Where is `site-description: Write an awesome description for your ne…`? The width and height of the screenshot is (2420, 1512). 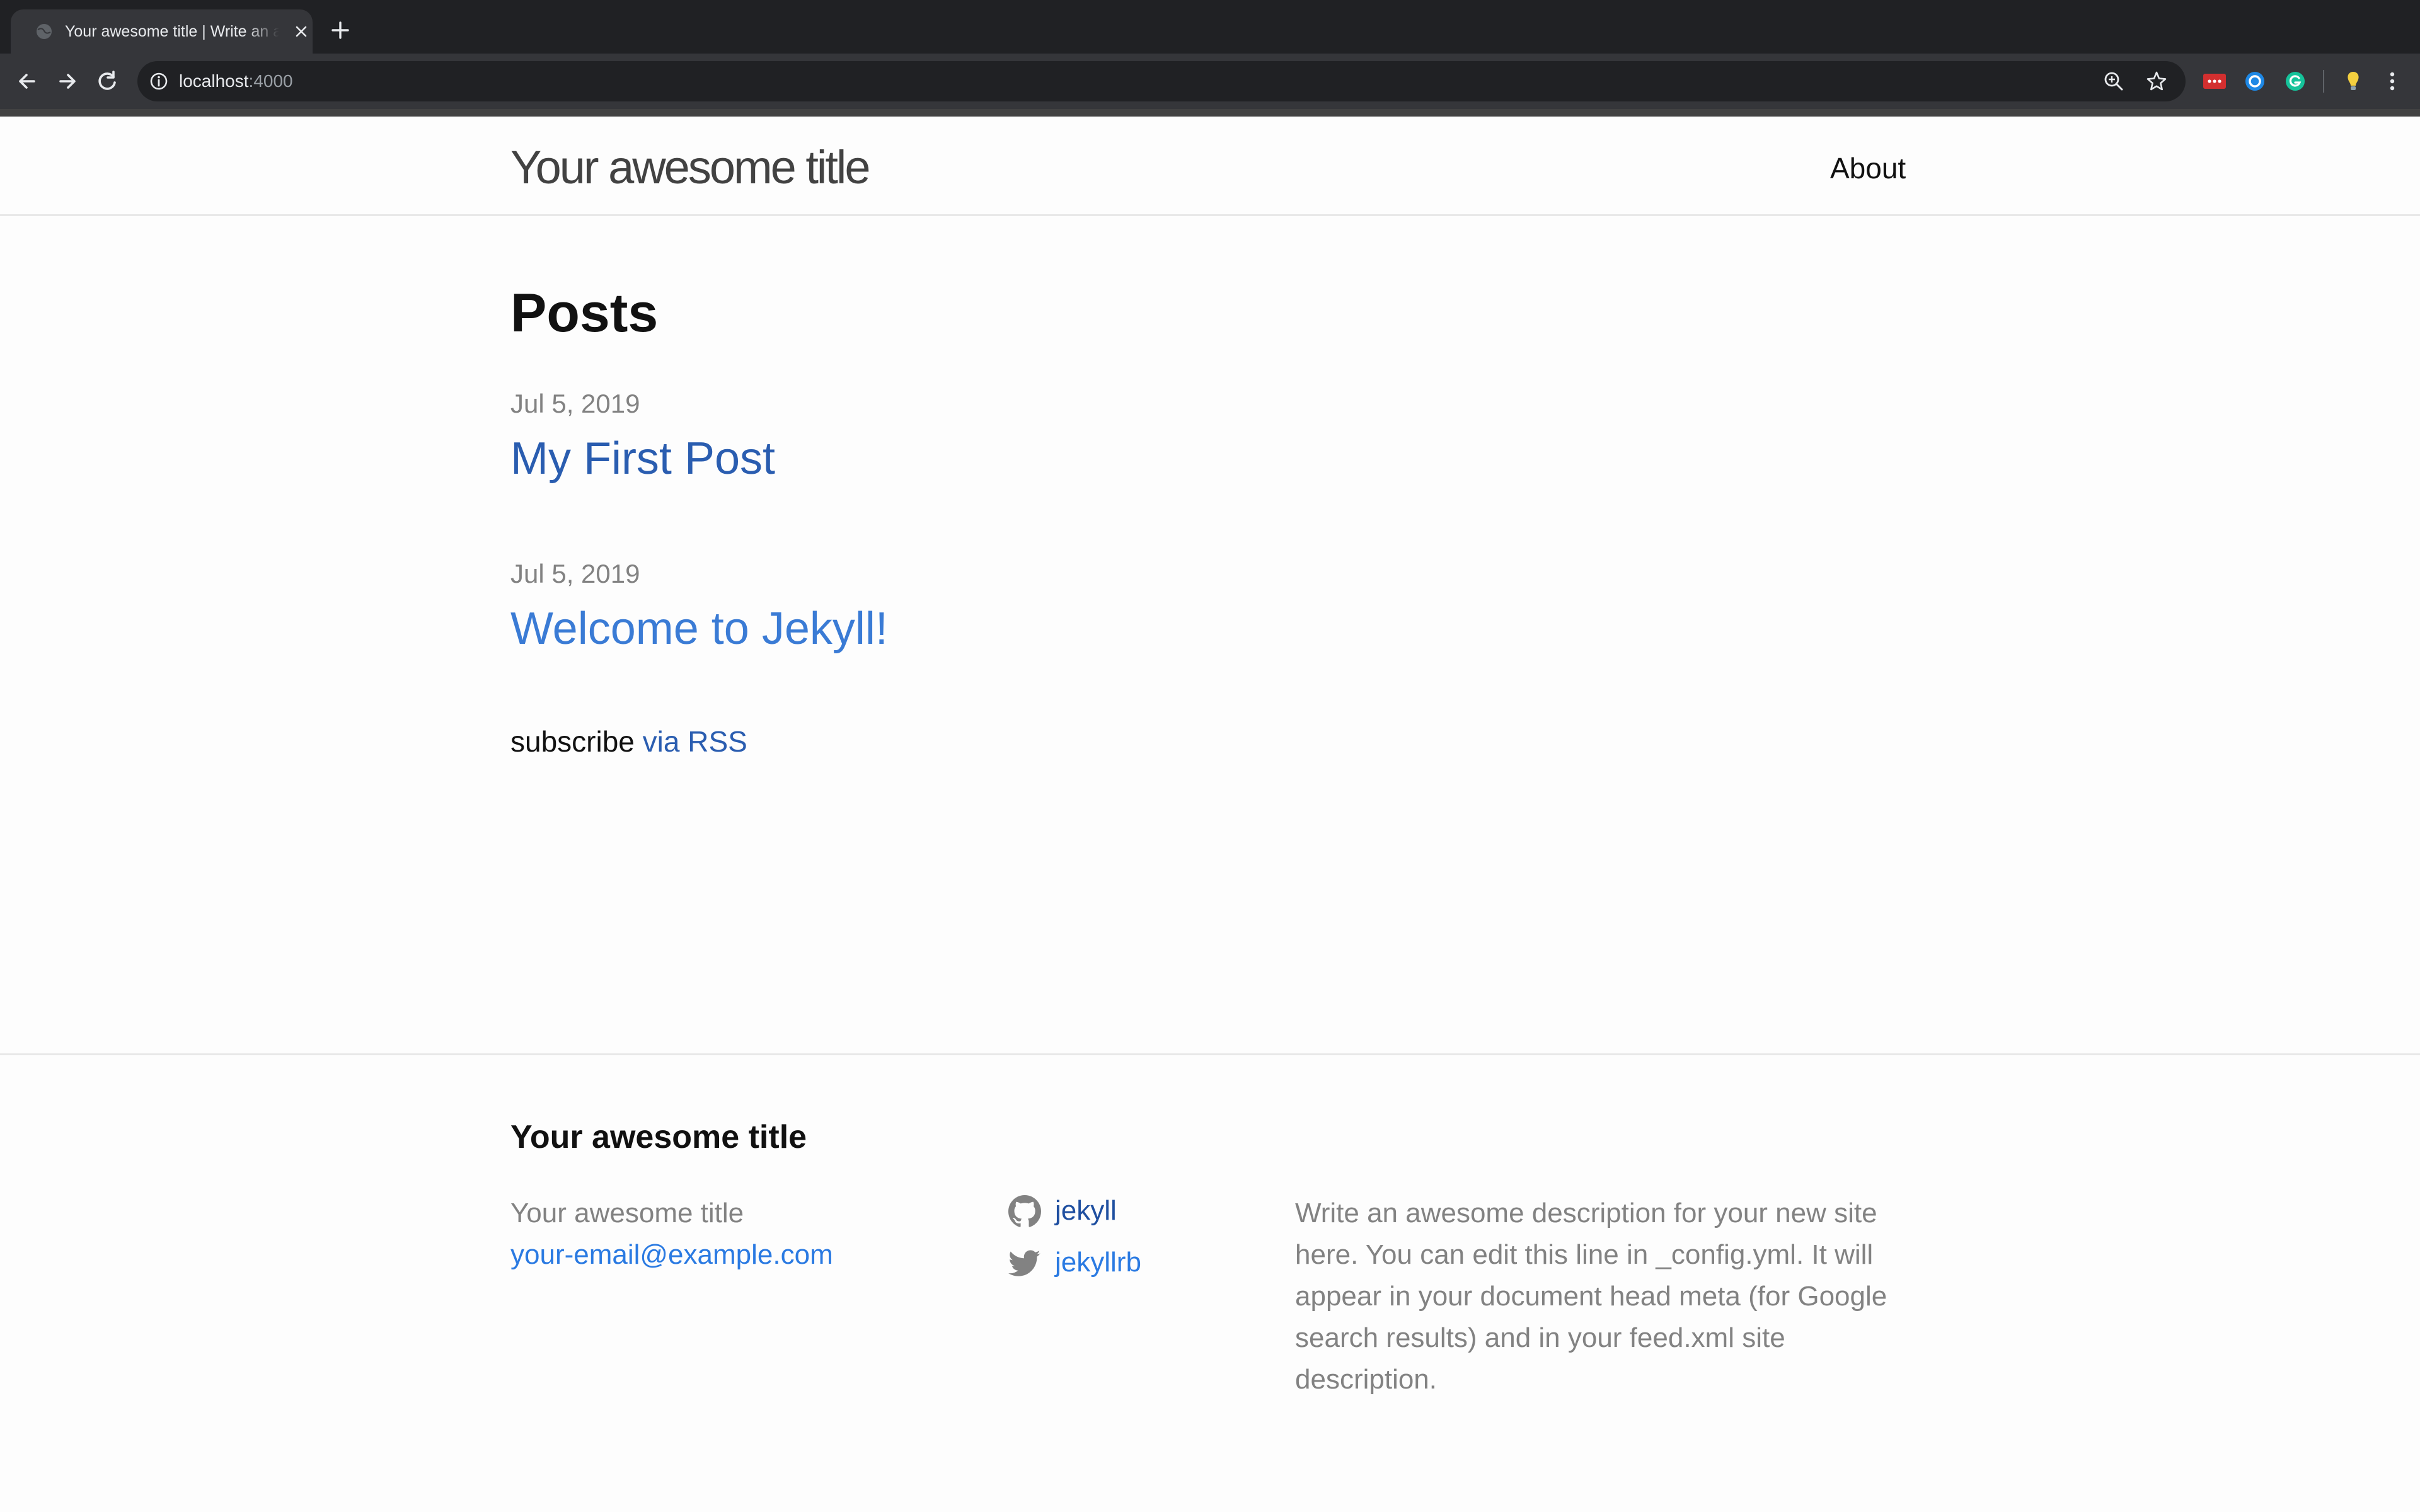 site-description: Write an awesome description for your ne… is located at coordinates (1591, 1296).